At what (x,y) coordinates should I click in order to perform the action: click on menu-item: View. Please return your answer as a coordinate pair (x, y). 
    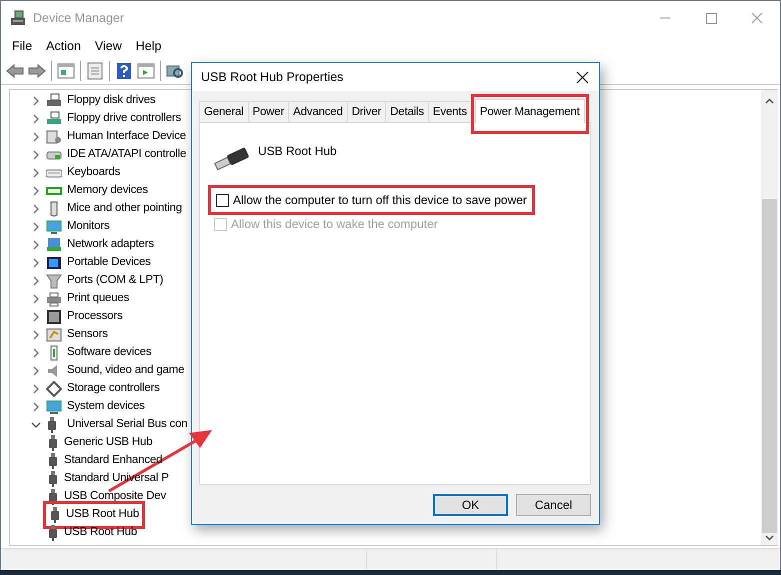
    Looking at the image, I should click on (108, 46).